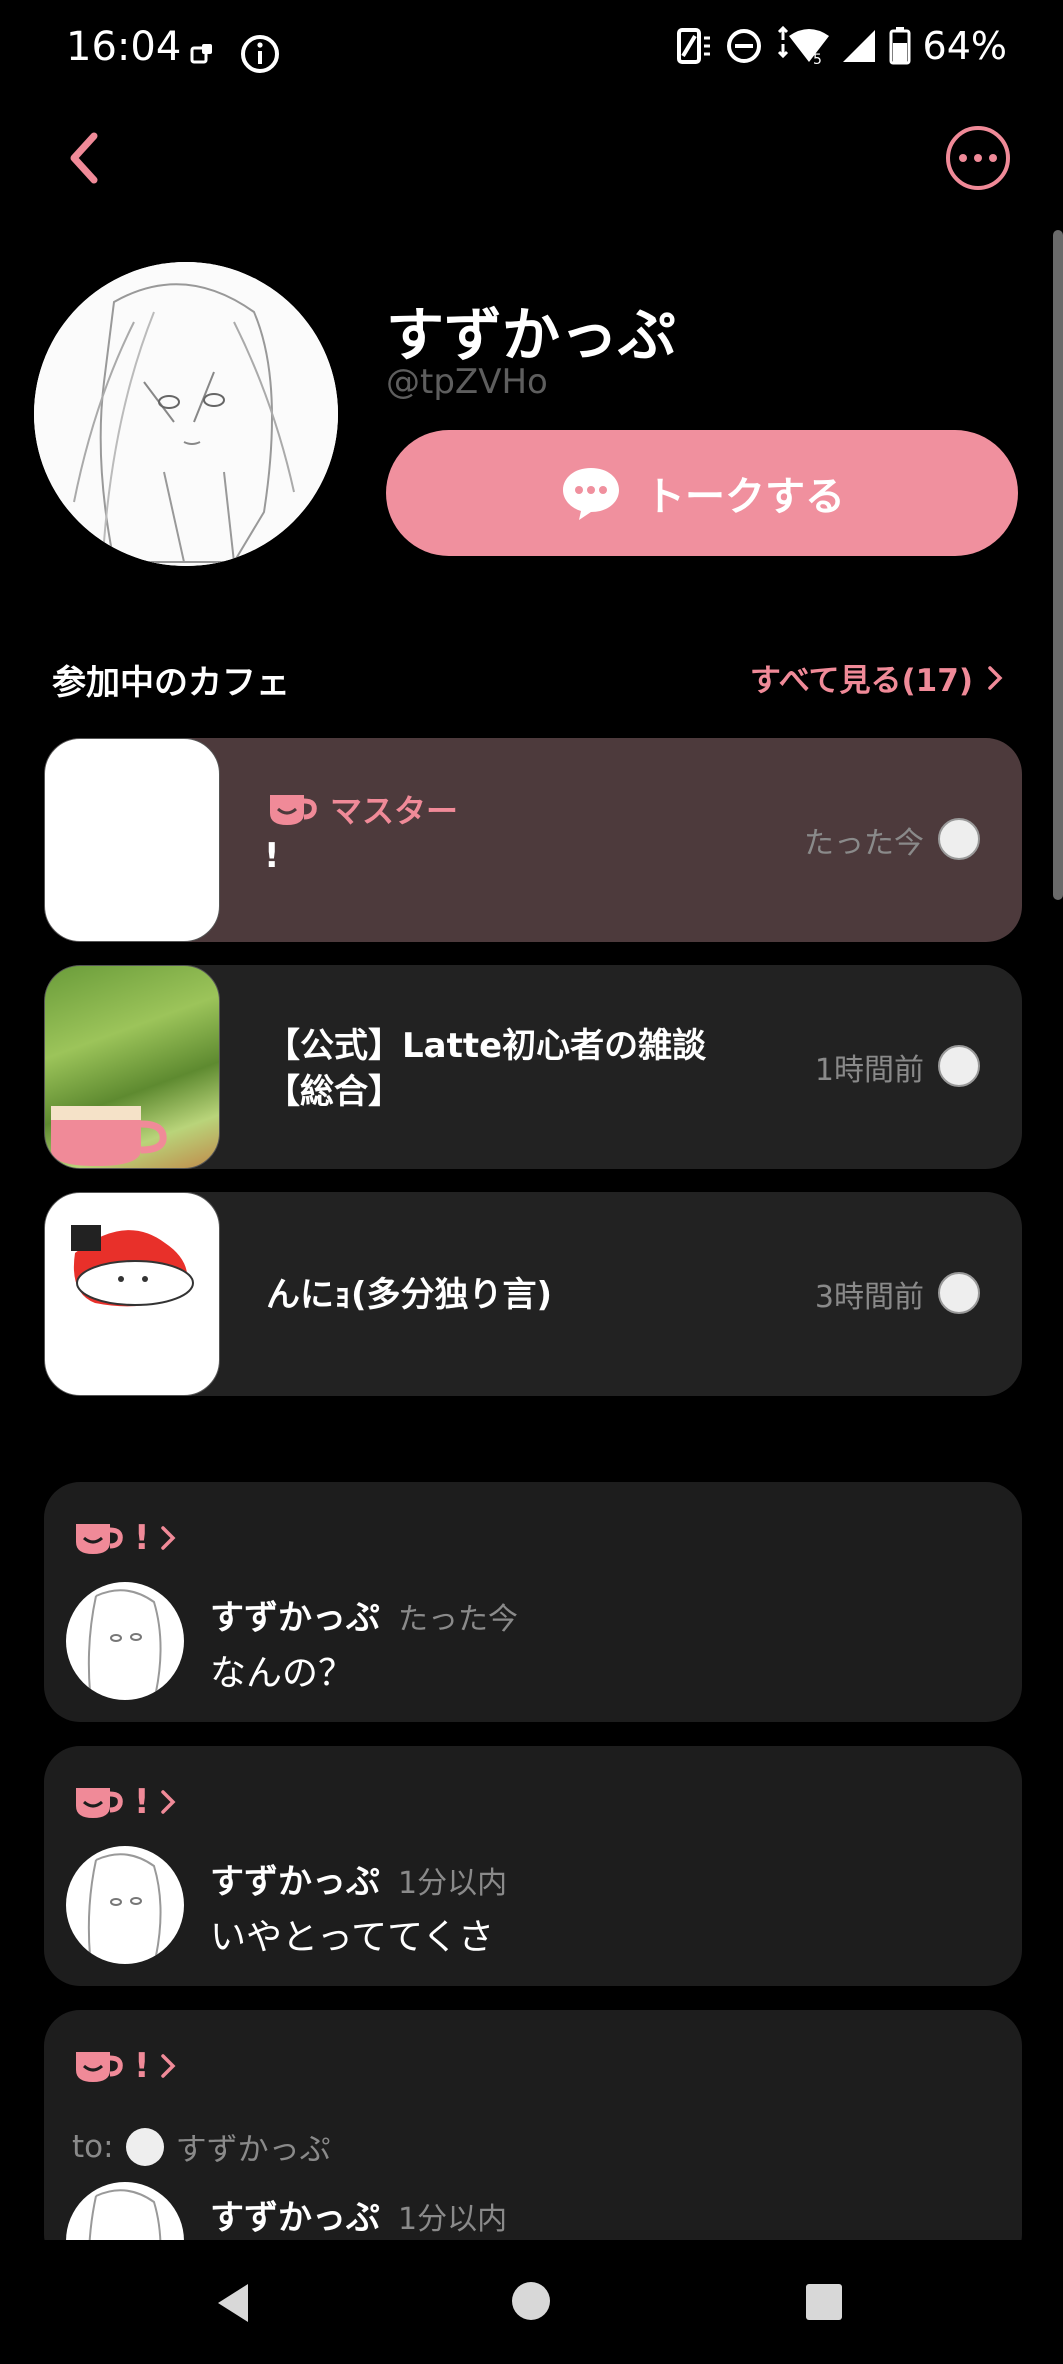 This screenshot has height=2364, width=1063. What do you see at coordinates (486, 1069) in the screenshot?
I see `cafe-name: 【公式】Latte初心者の雑談 【総合】` at bounding box center [486, 1069].